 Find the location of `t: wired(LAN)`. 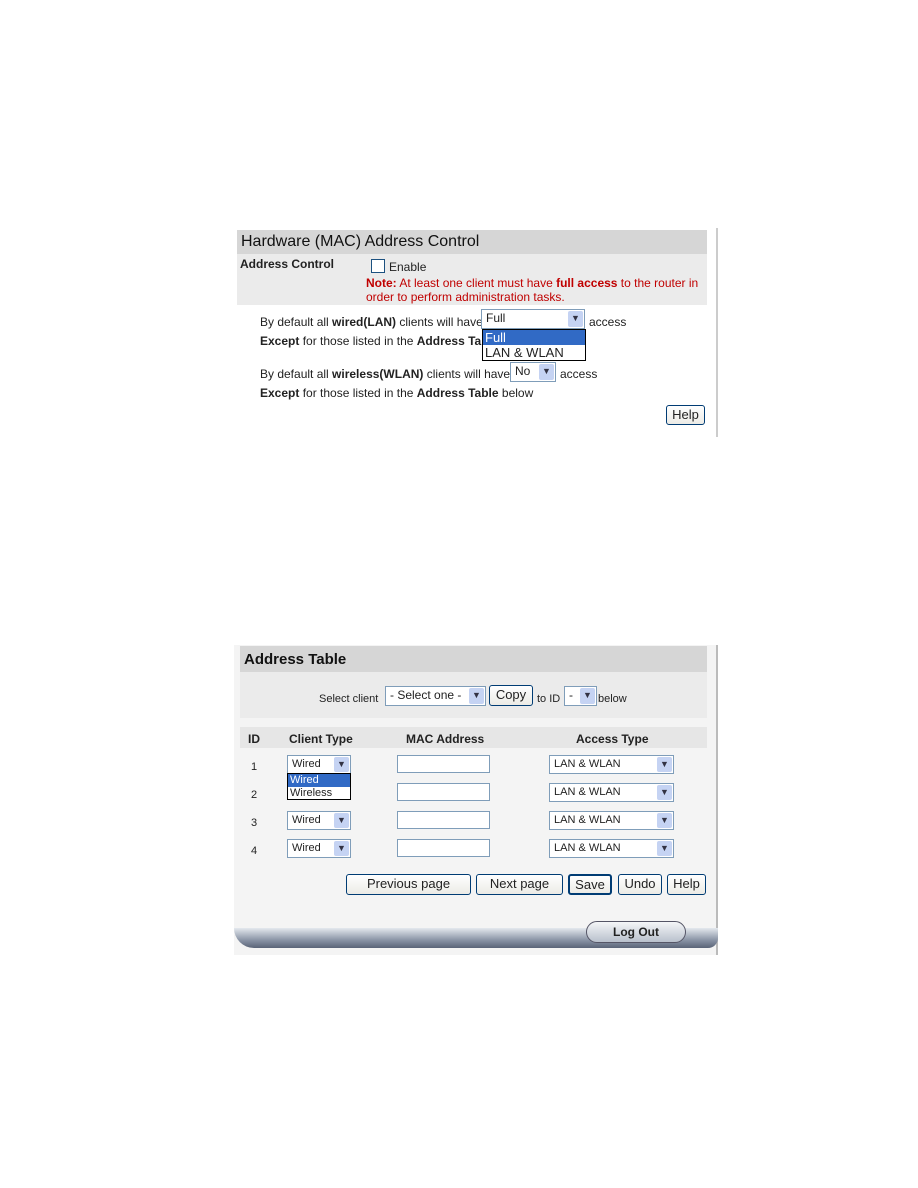

t: wired(LAN) is located at coordinates (364, 322).